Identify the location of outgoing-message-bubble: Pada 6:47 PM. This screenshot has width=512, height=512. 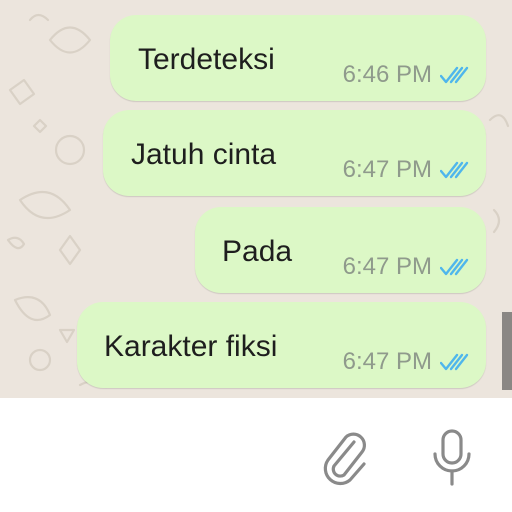
(340, 250).